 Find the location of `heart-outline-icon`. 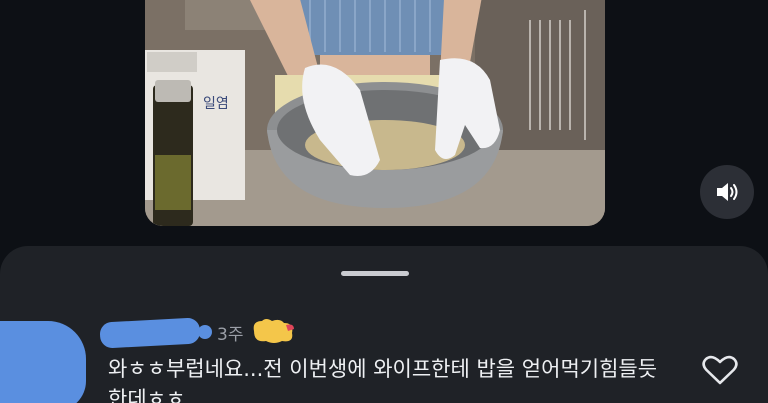

heart-outline-icon is located at coordinates (720, 370).